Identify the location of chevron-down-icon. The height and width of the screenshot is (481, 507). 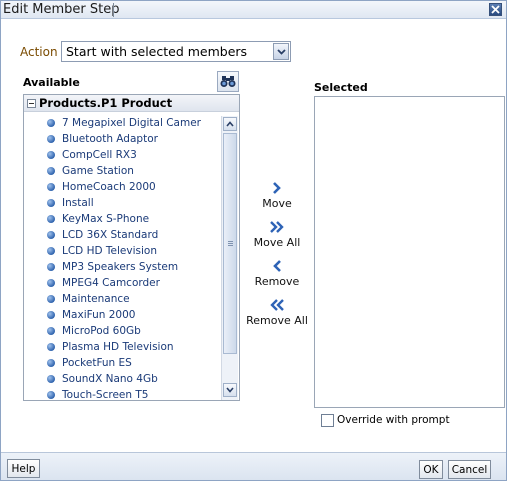
(281, 51).